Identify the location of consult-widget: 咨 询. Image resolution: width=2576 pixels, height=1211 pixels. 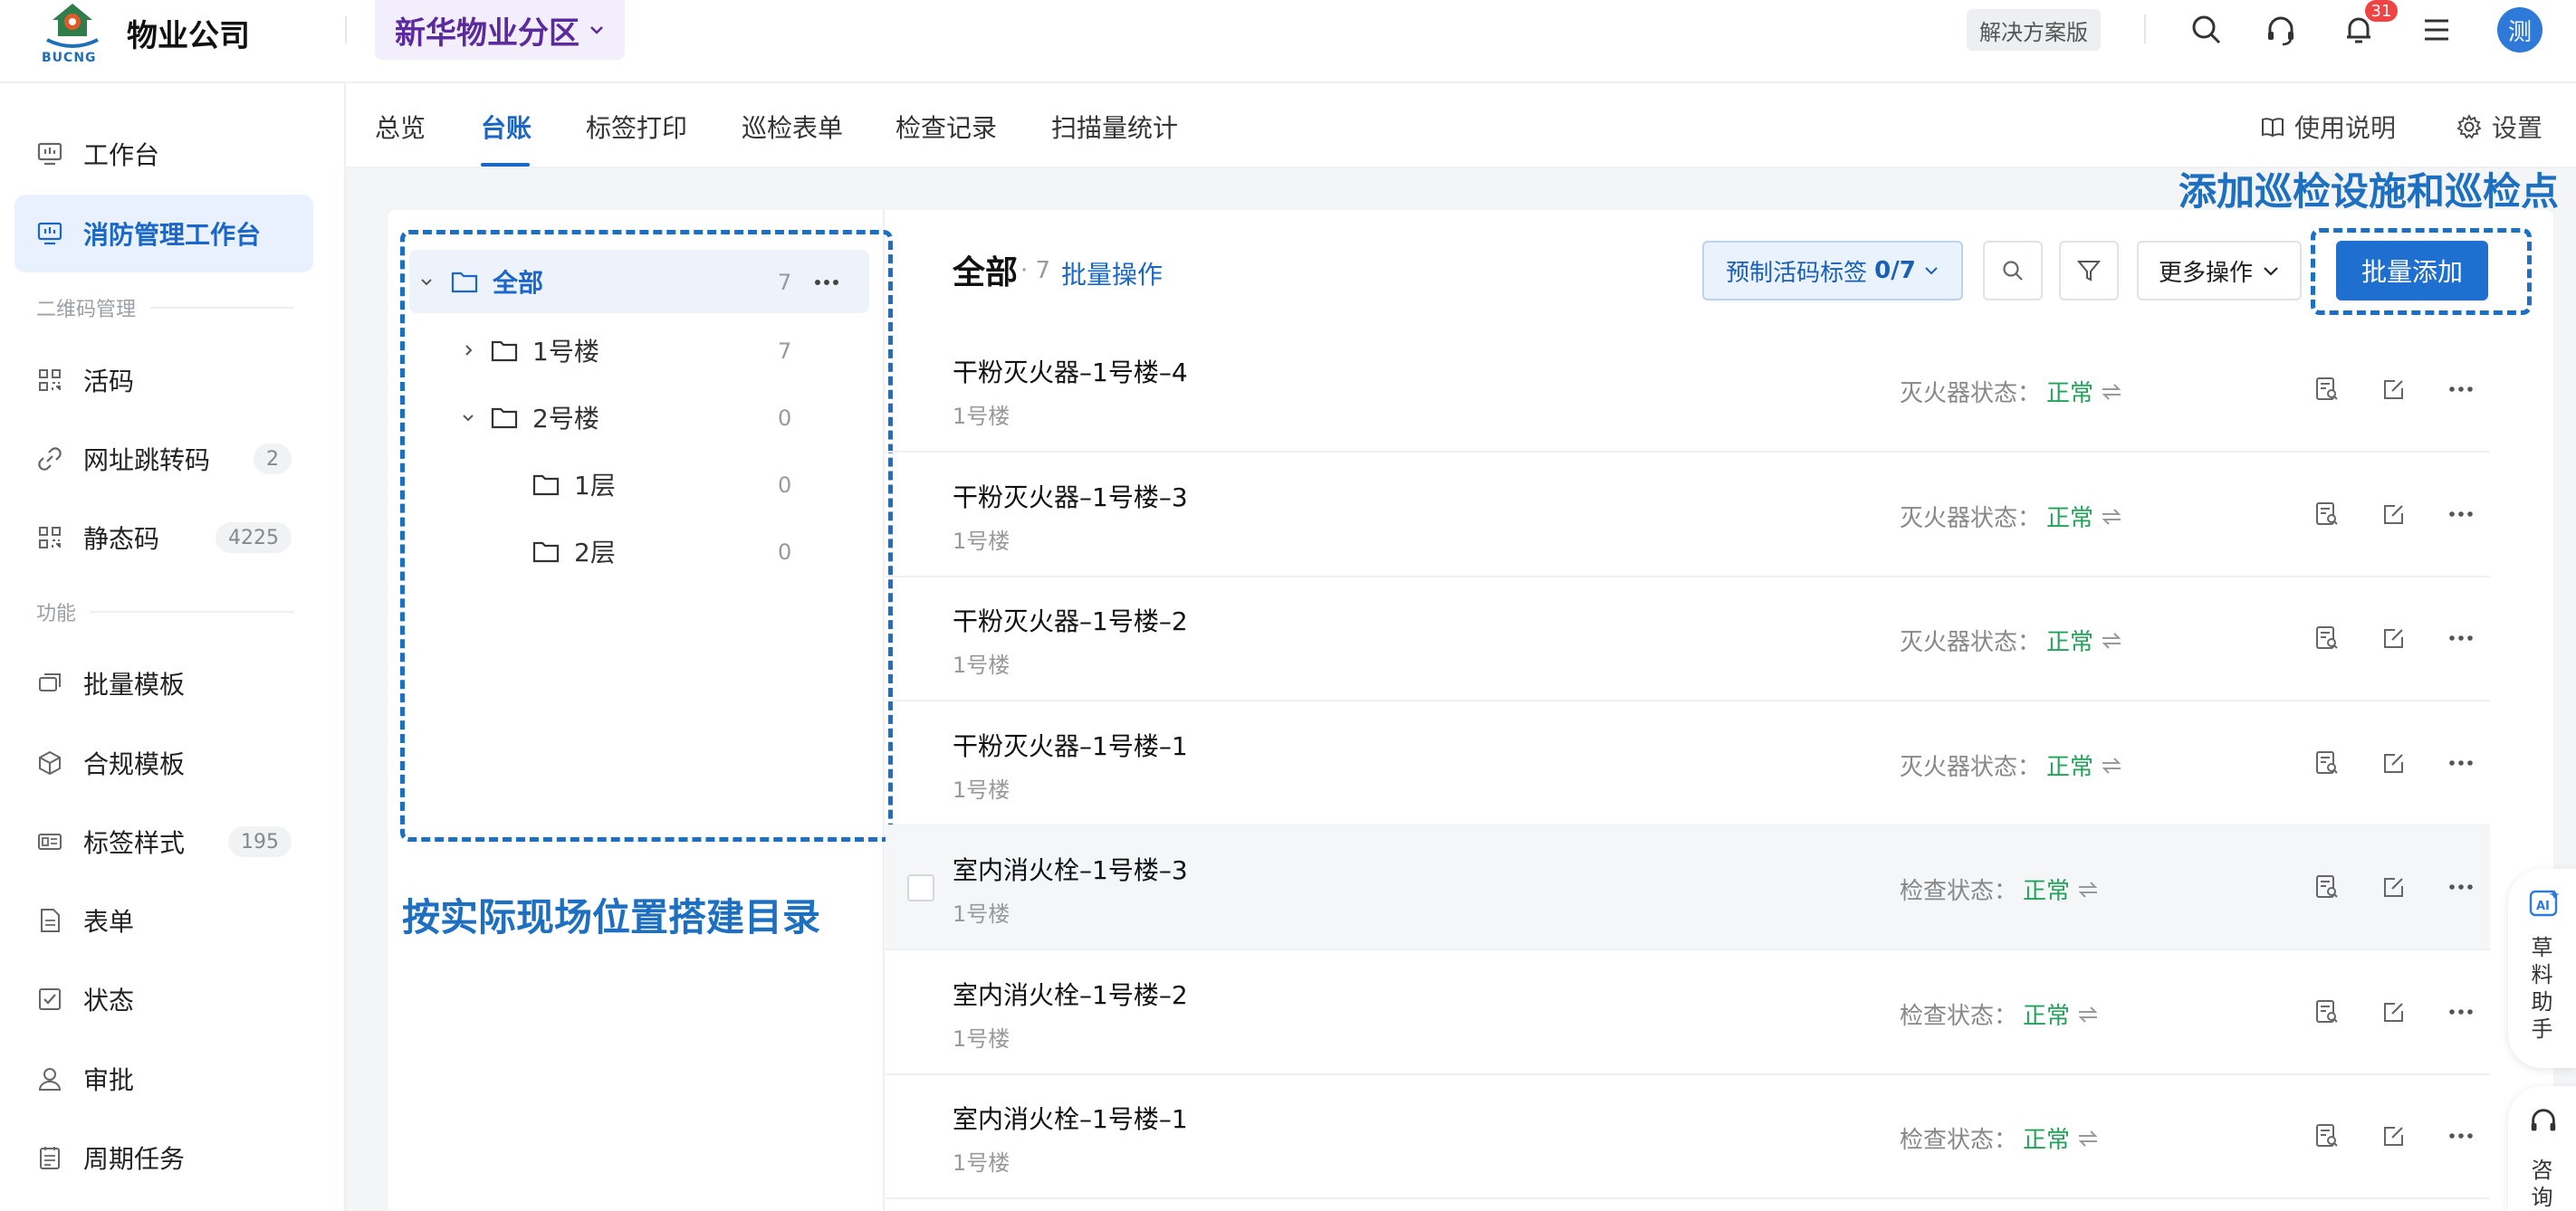
(2542, 1148).